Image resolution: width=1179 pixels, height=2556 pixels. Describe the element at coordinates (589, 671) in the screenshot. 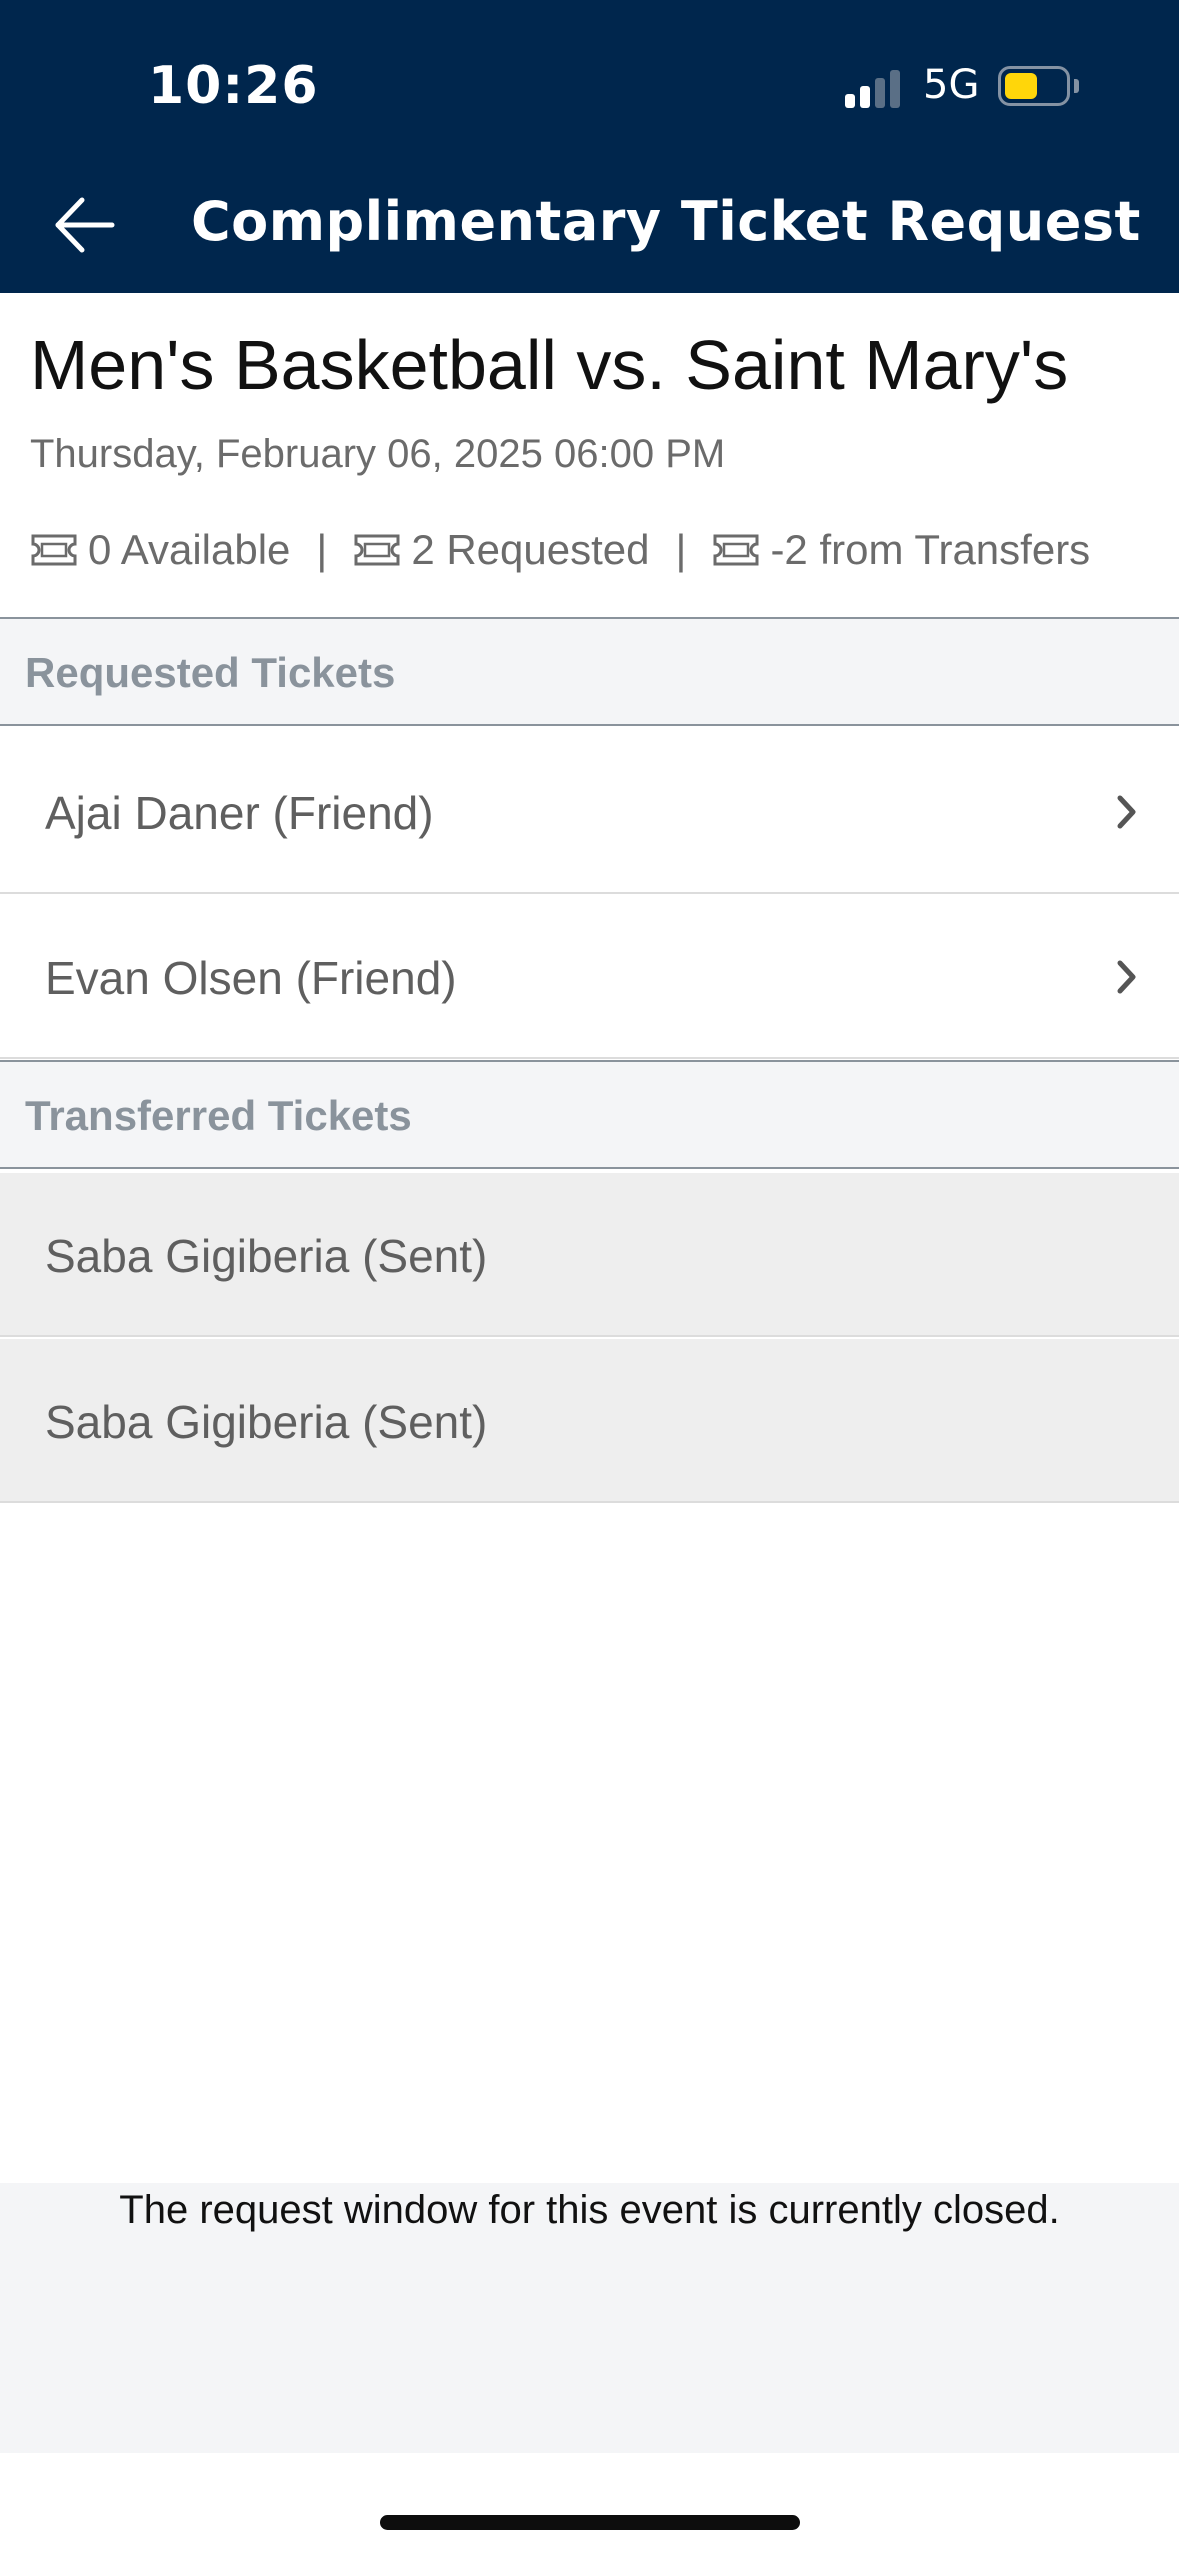

I see `requested-tickets-header: Requested Tickets` at that location.